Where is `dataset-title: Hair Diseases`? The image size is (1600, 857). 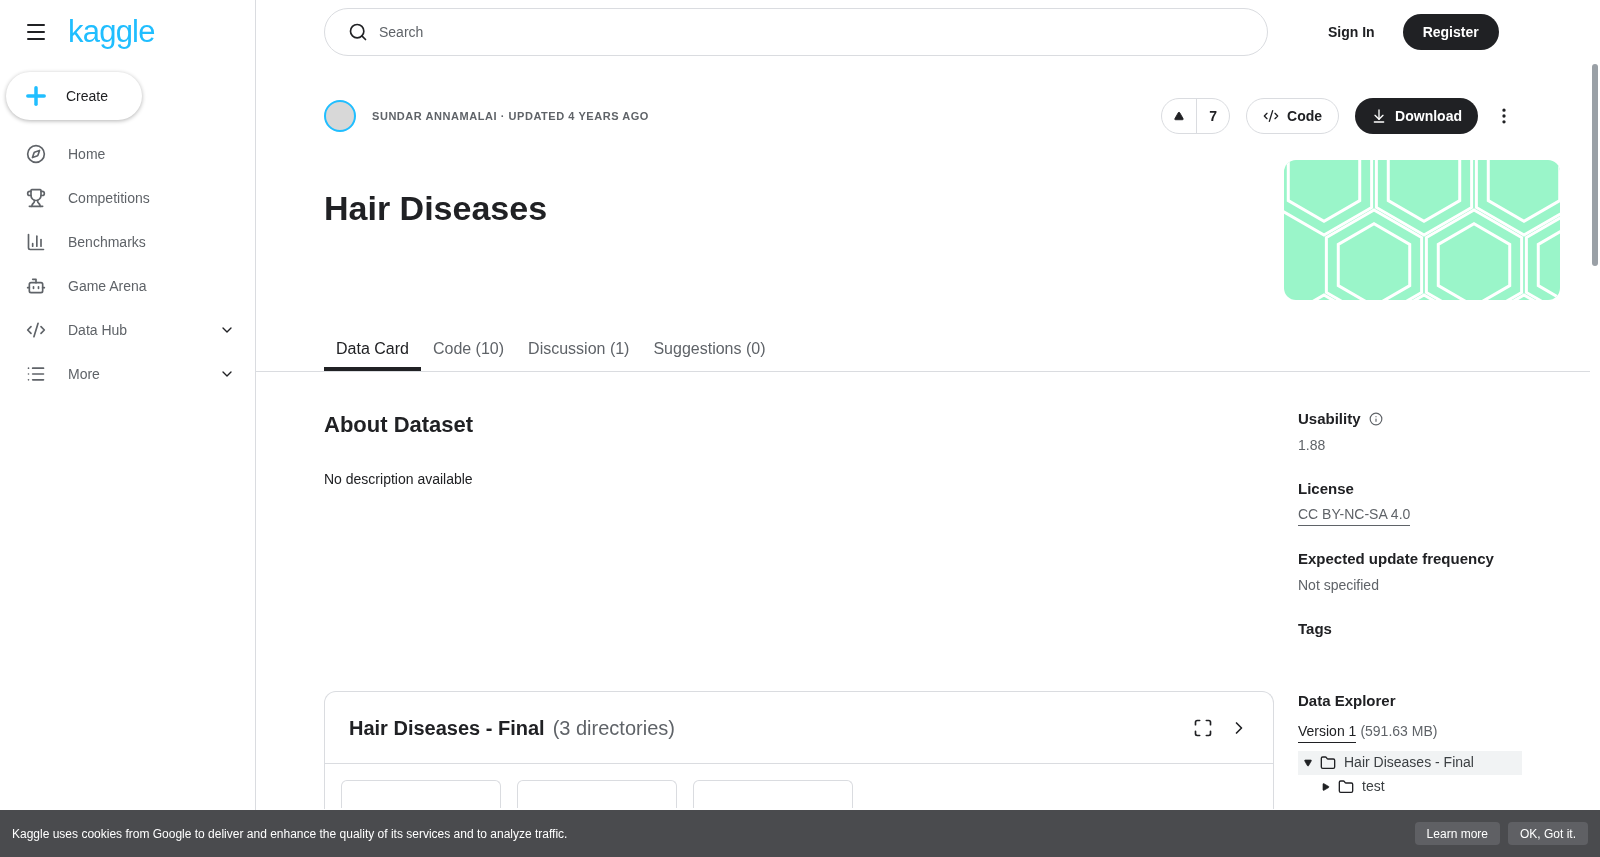 dataset-title: Hair Diseases is located at coordinates (436, 208).